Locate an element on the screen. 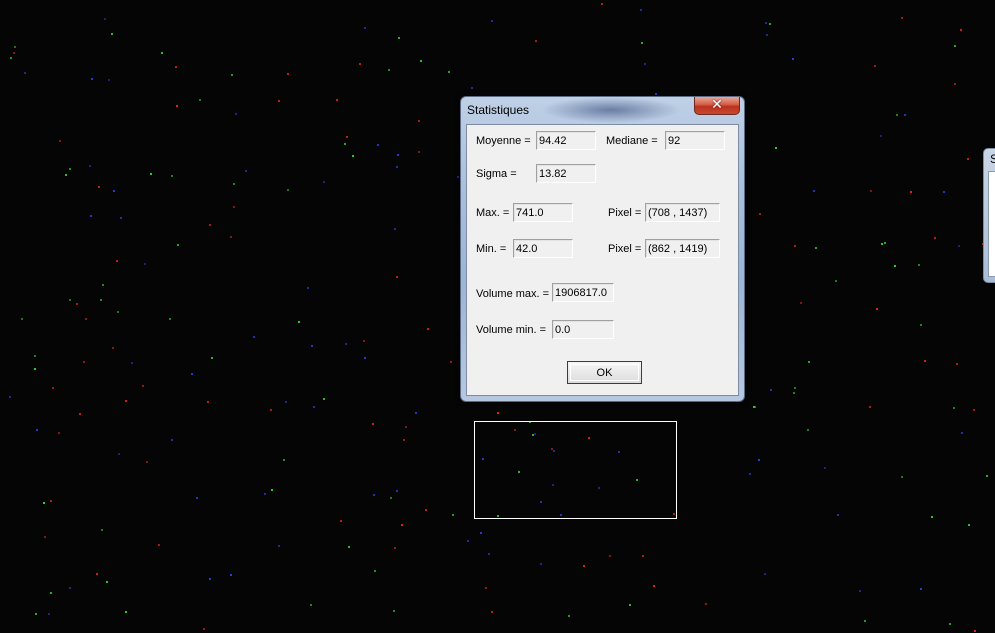  close-icon: ✕ is located at coordinates (717, 105).